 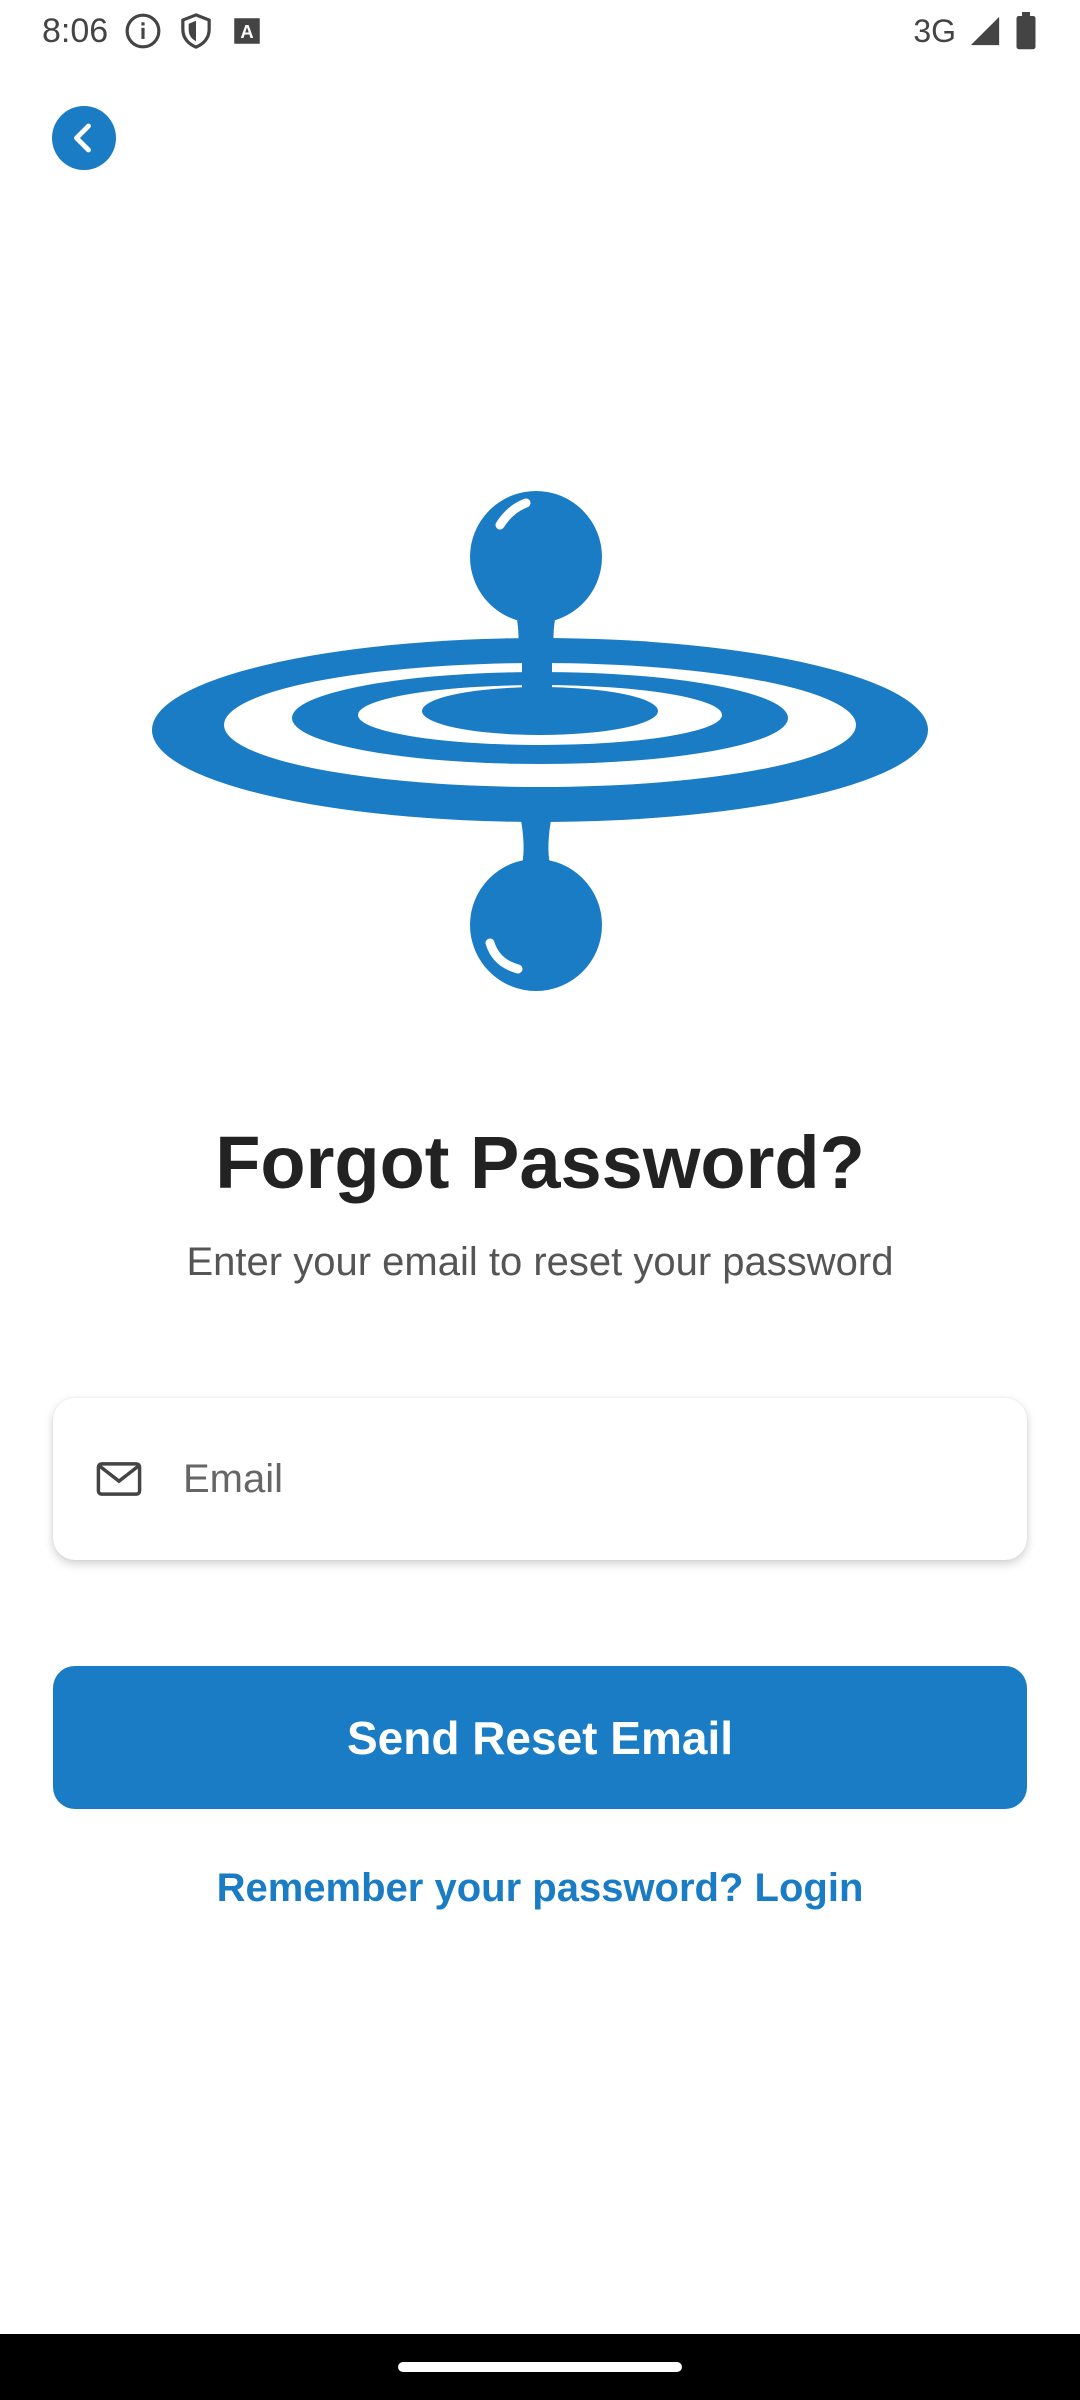 What do you see at coordinates (196, 31) in the screenshot?
I see `shield-icon` at bounding box center [196, 31].